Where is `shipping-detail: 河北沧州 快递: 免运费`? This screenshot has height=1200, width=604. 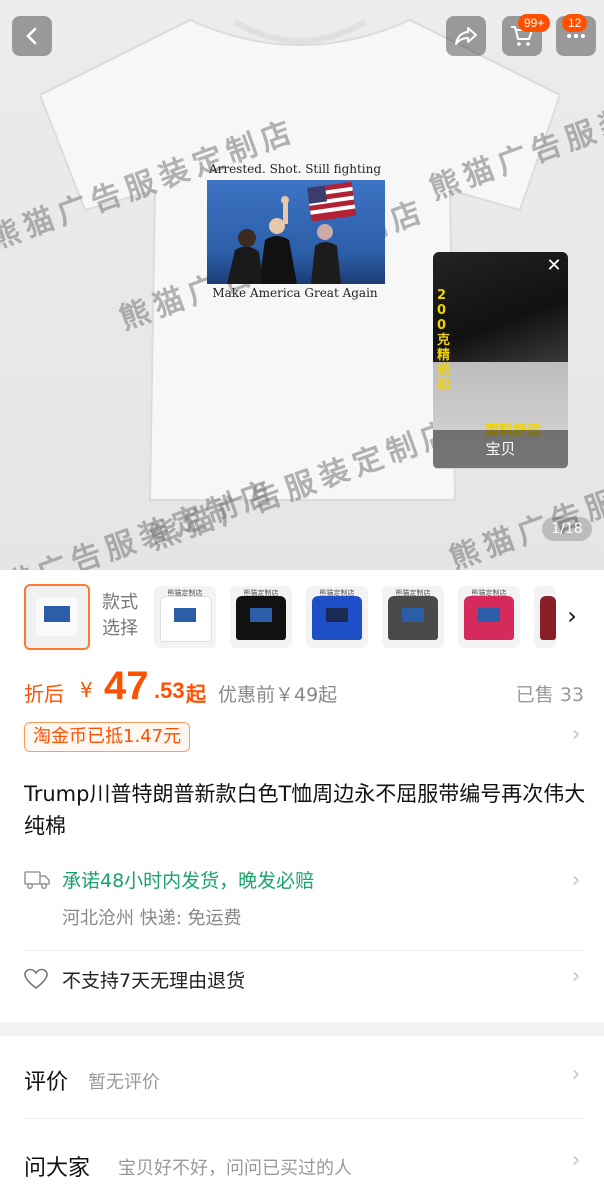
shipping-detail: 河北沧州 快递: 免运费 is located at coordinates (152, 918).